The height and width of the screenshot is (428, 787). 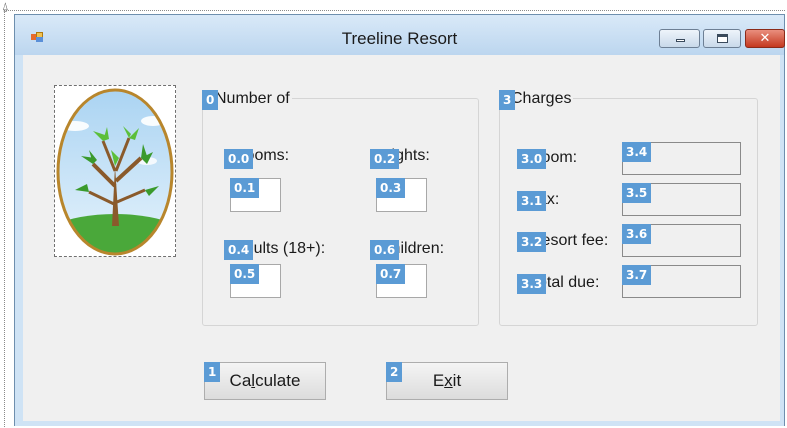 What do you see at coordinates (245, 274) in the screenshot?
I see `tag-adults-input: 0.5` at bounding box center [245, 274].